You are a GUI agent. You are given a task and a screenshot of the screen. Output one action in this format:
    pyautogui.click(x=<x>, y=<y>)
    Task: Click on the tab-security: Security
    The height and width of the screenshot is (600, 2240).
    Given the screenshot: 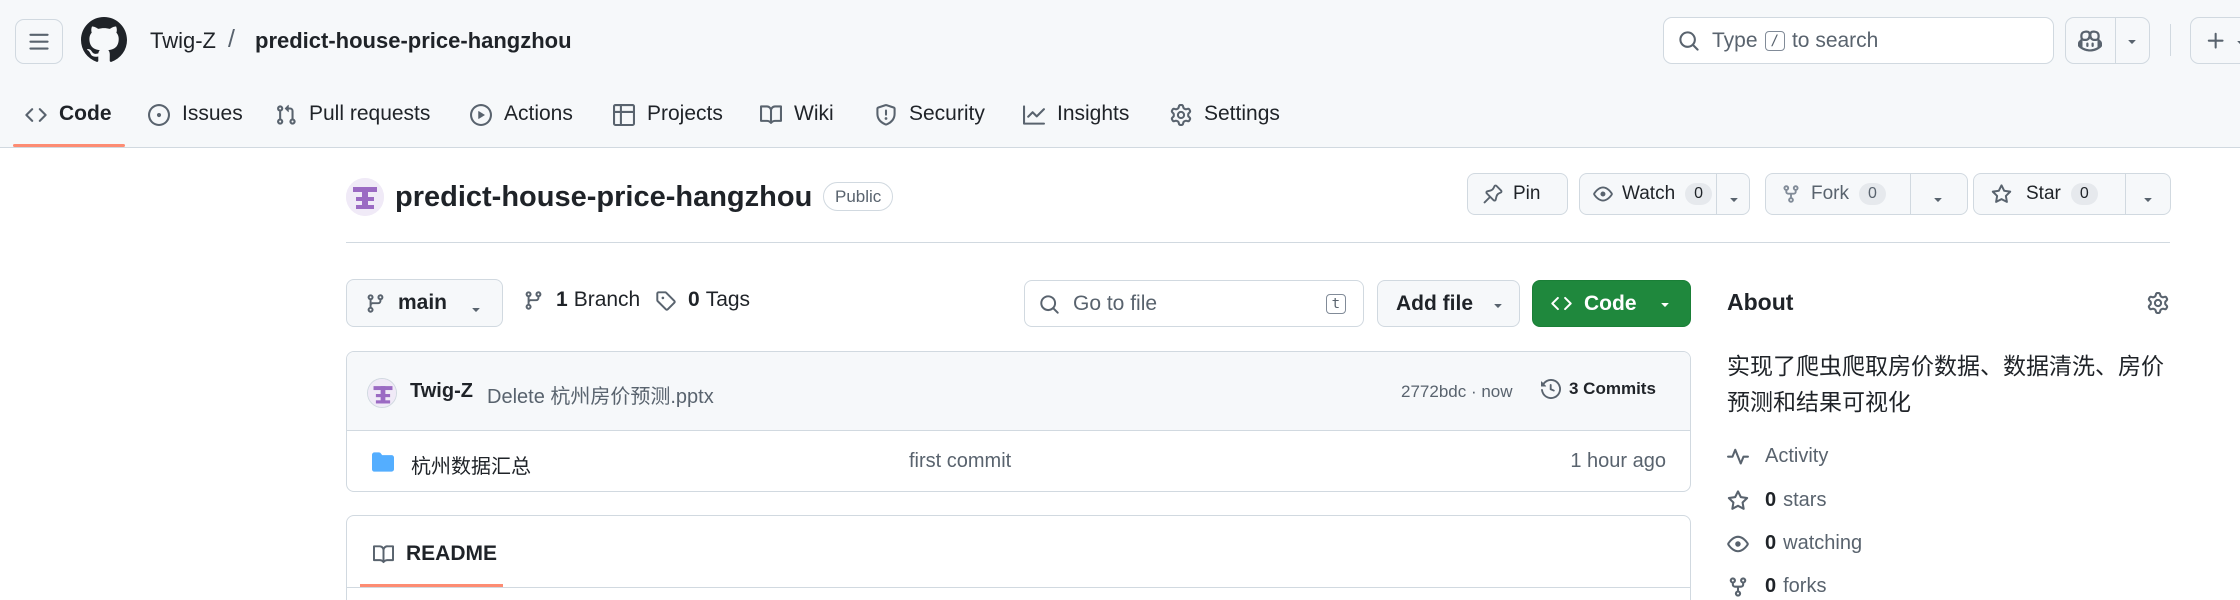 What is the action you would take?
    pyautogui.click(x=930, y=121)
    